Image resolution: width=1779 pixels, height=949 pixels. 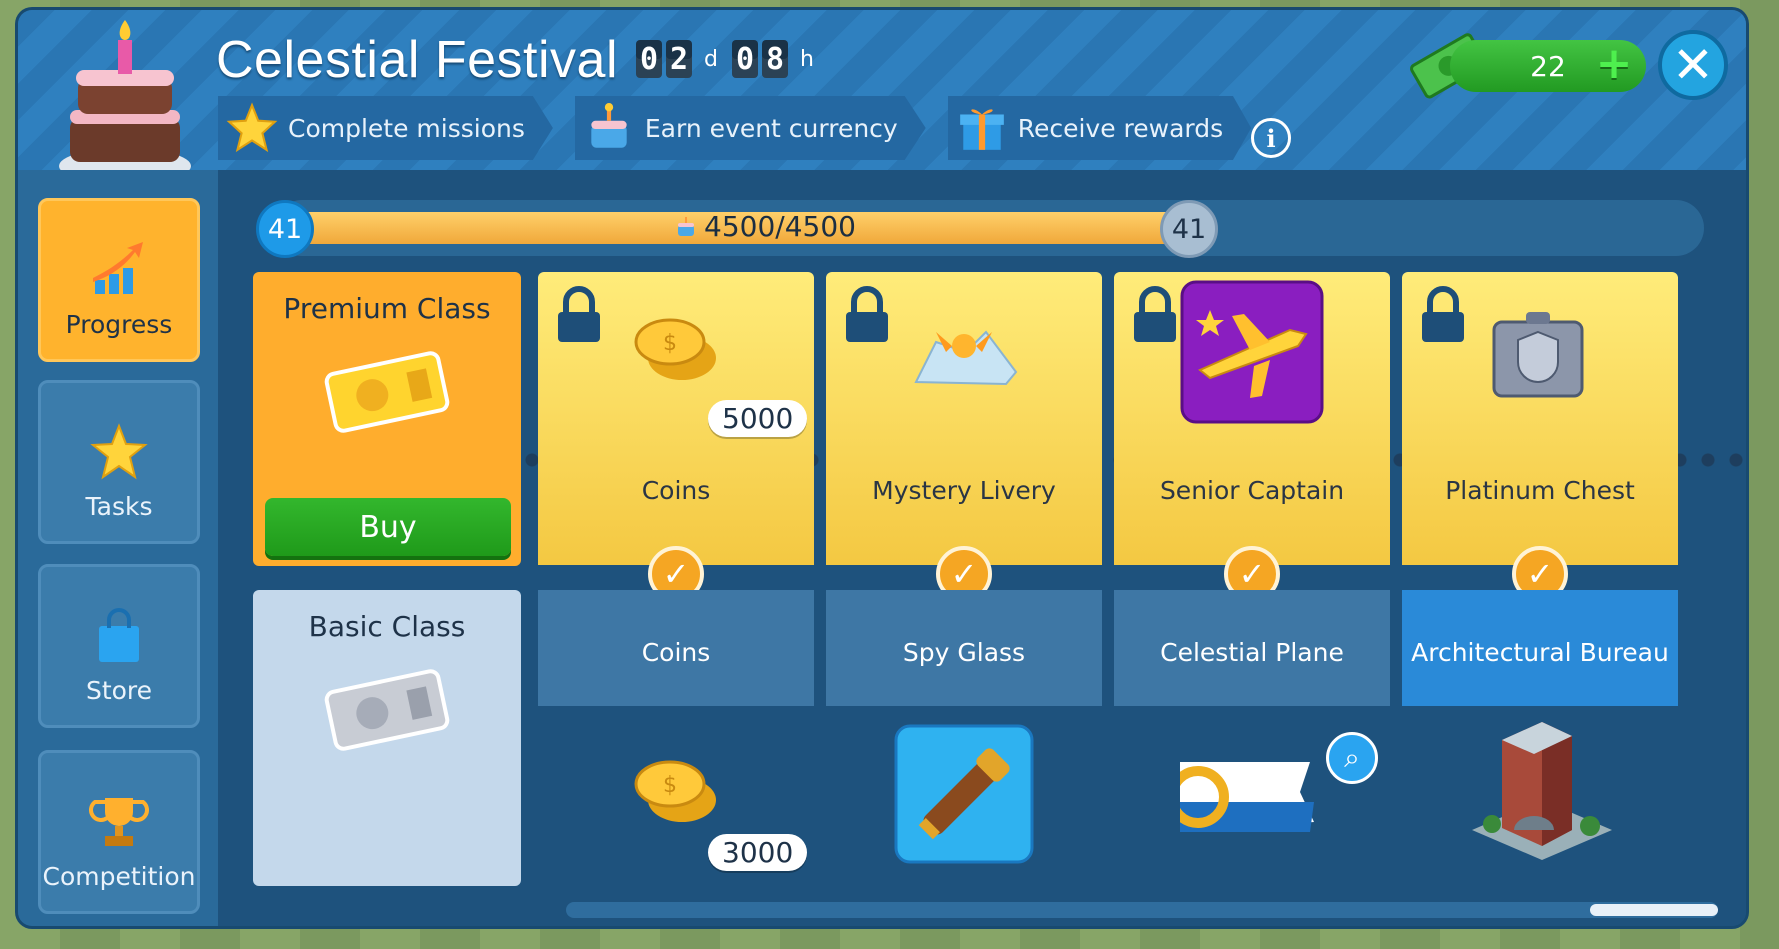 What do you see at coordinates (119, 324) in the screenshot?
I see `sidebar-item-label: Progress` at bounding box center [119, 324].